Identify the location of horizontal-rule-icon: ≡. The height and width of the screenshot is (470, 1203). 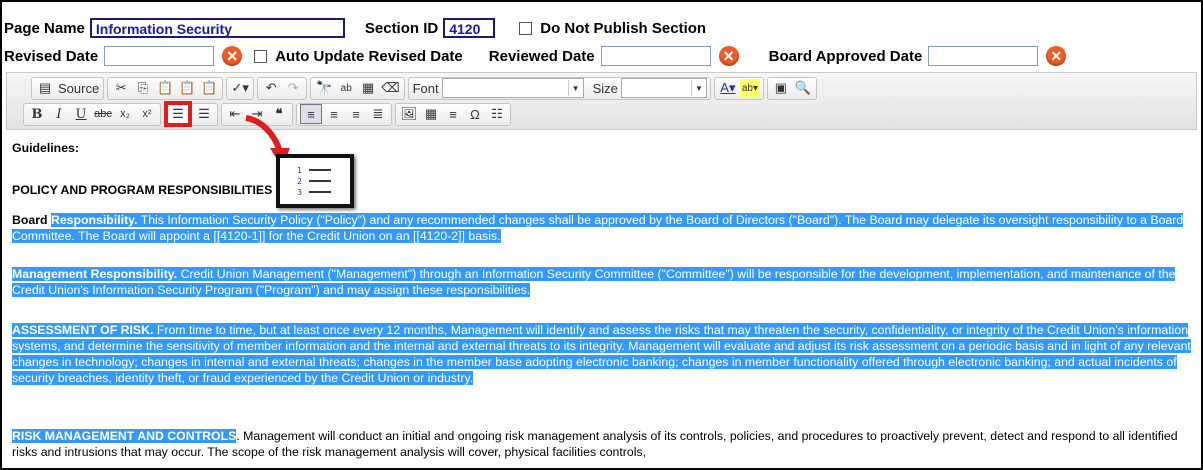
(453, 114).